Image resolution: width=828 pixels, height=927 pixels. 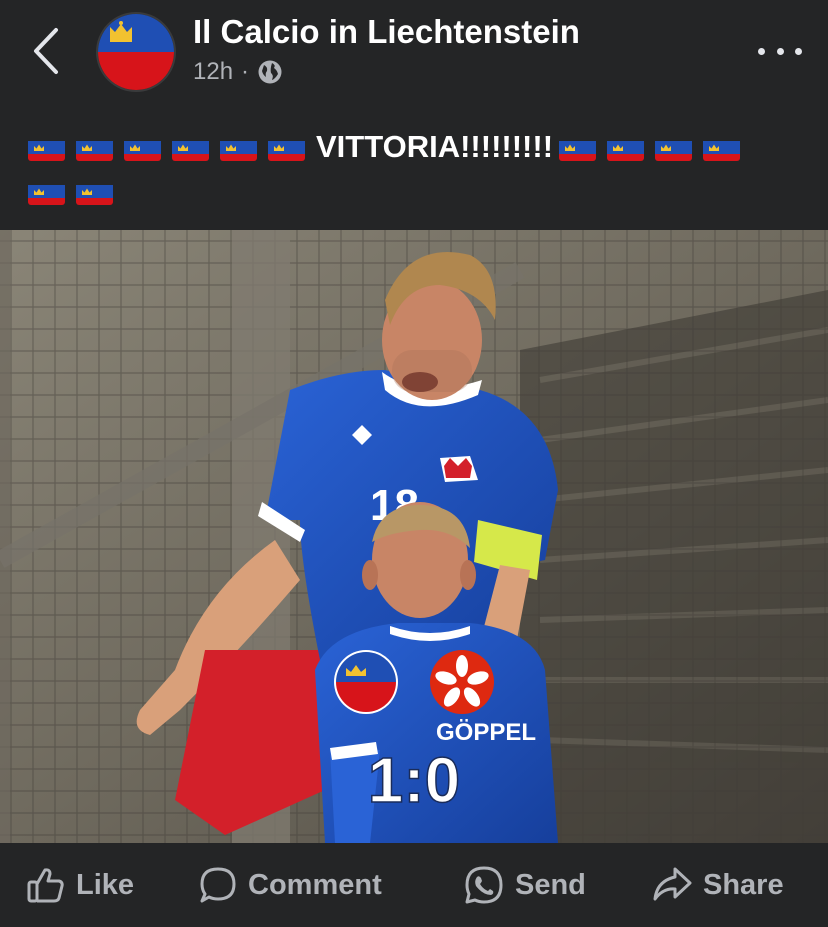 I want to click on comment-label: Comment, so click(x=315, y=884).